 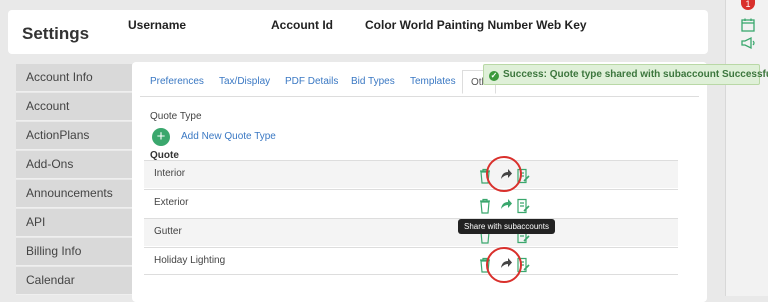 What do you see at coordinates (157, 25) in the screenshot?
I see `header-username: Username` at bounding box center [157, 25].